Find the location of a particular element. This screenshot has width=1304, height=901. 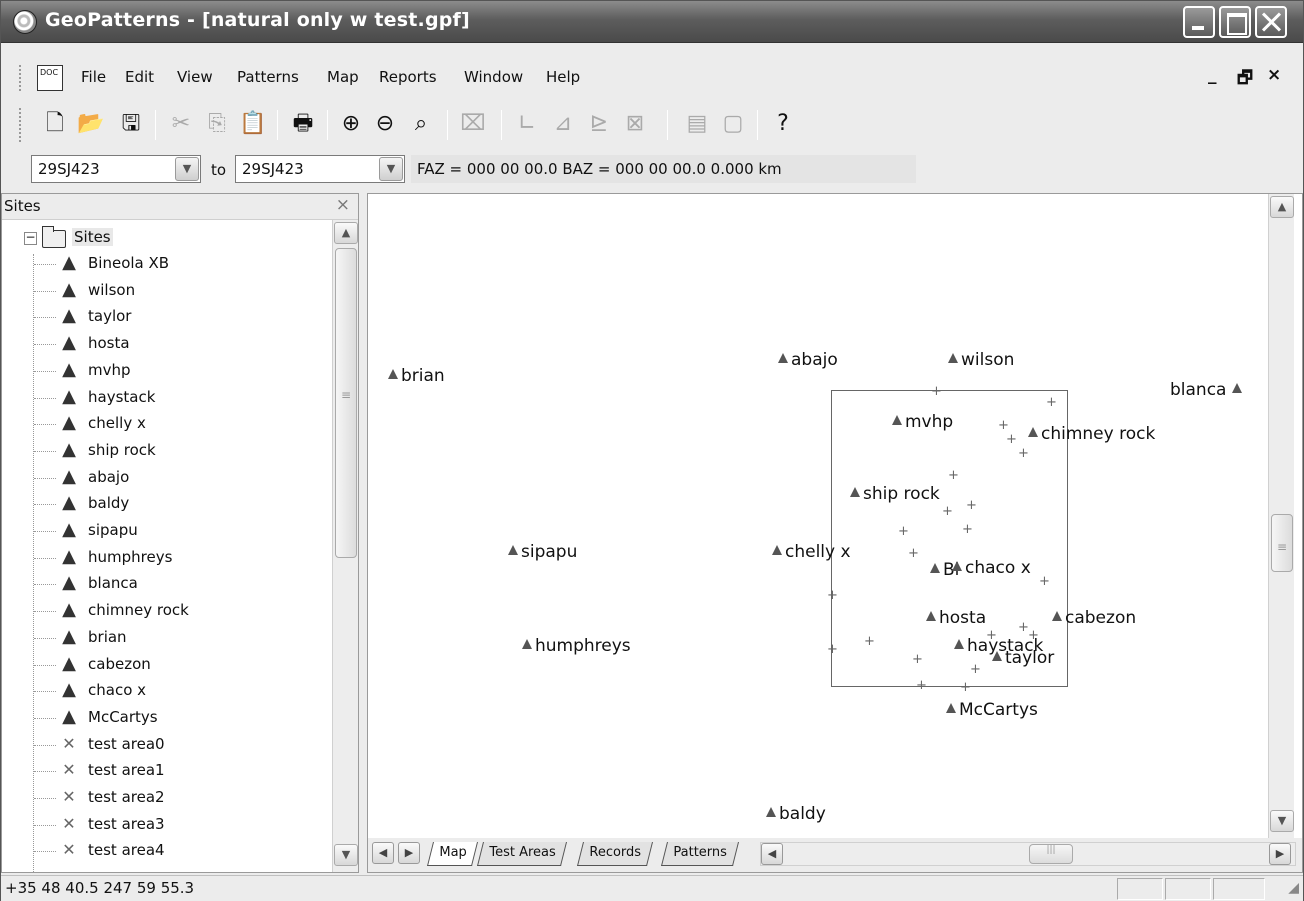

print-icon: 🖶 is located at coordinates (303, 124).